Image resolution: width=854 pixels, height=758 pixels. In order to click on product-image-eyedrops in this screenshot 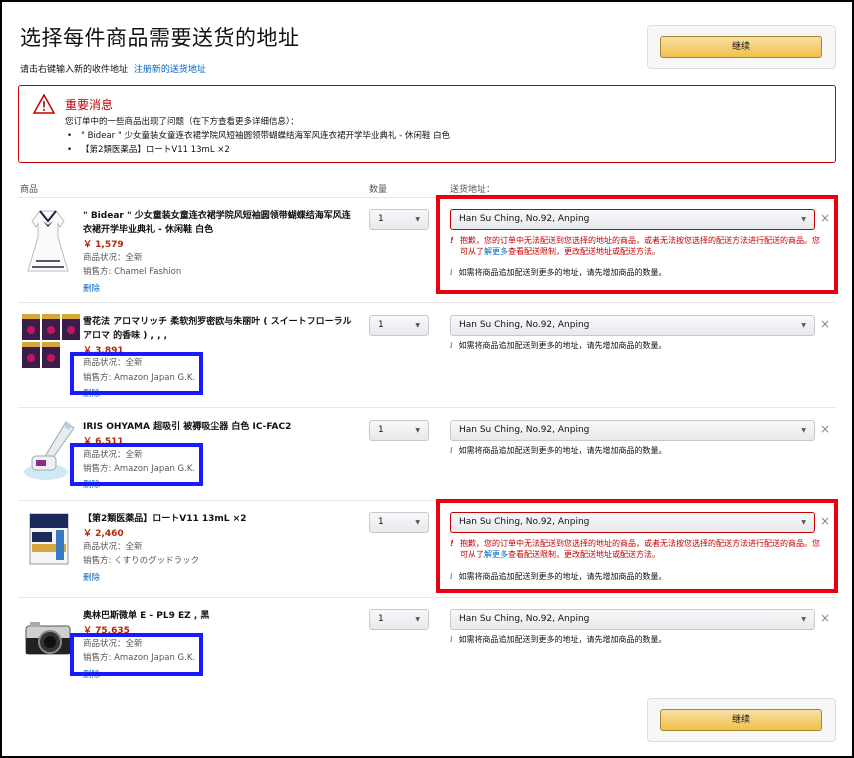, I will do `click(49, 539)`.